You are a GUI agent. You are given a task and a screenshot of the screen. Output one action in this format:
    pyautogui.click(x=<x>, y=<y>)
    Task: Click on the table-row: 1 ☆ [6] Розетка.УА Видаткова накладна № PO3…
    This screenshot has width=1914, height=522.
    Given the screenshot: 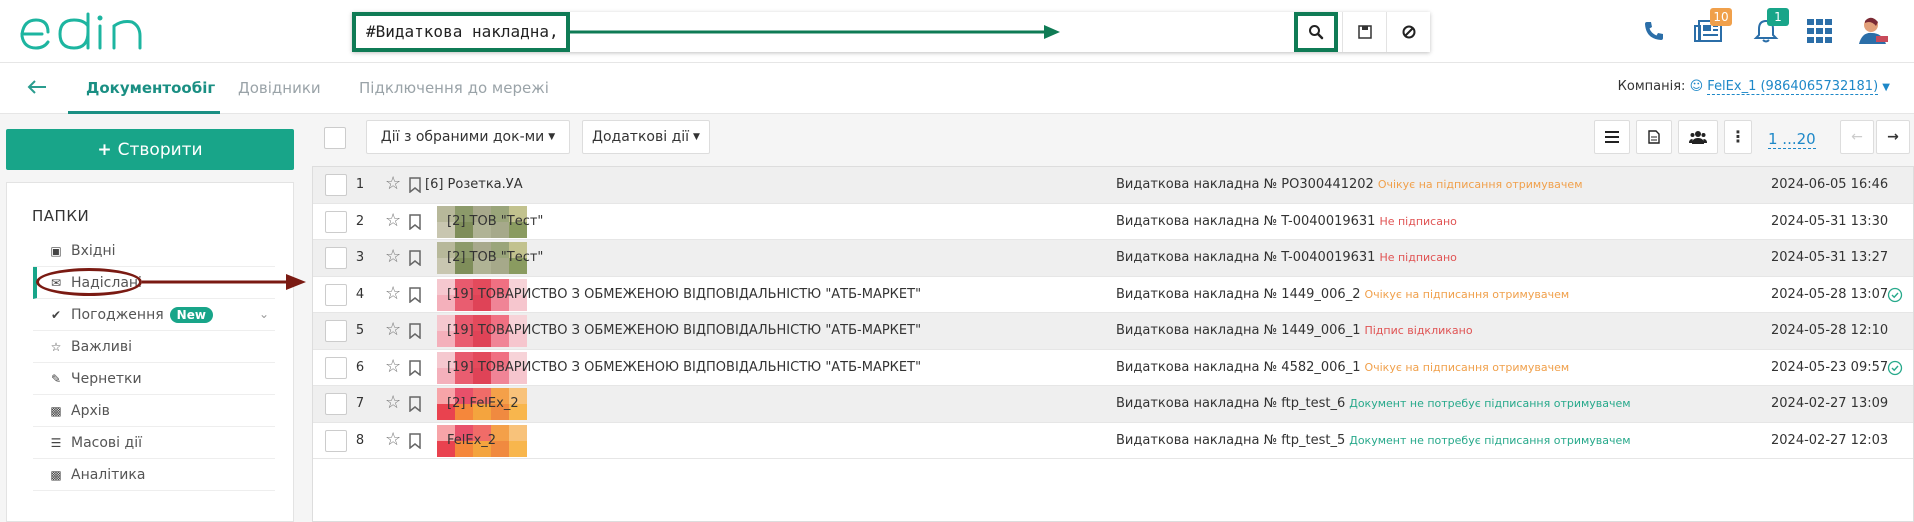 What is the action you would take?
    pyautogui.click(x=1113, y=185)
    